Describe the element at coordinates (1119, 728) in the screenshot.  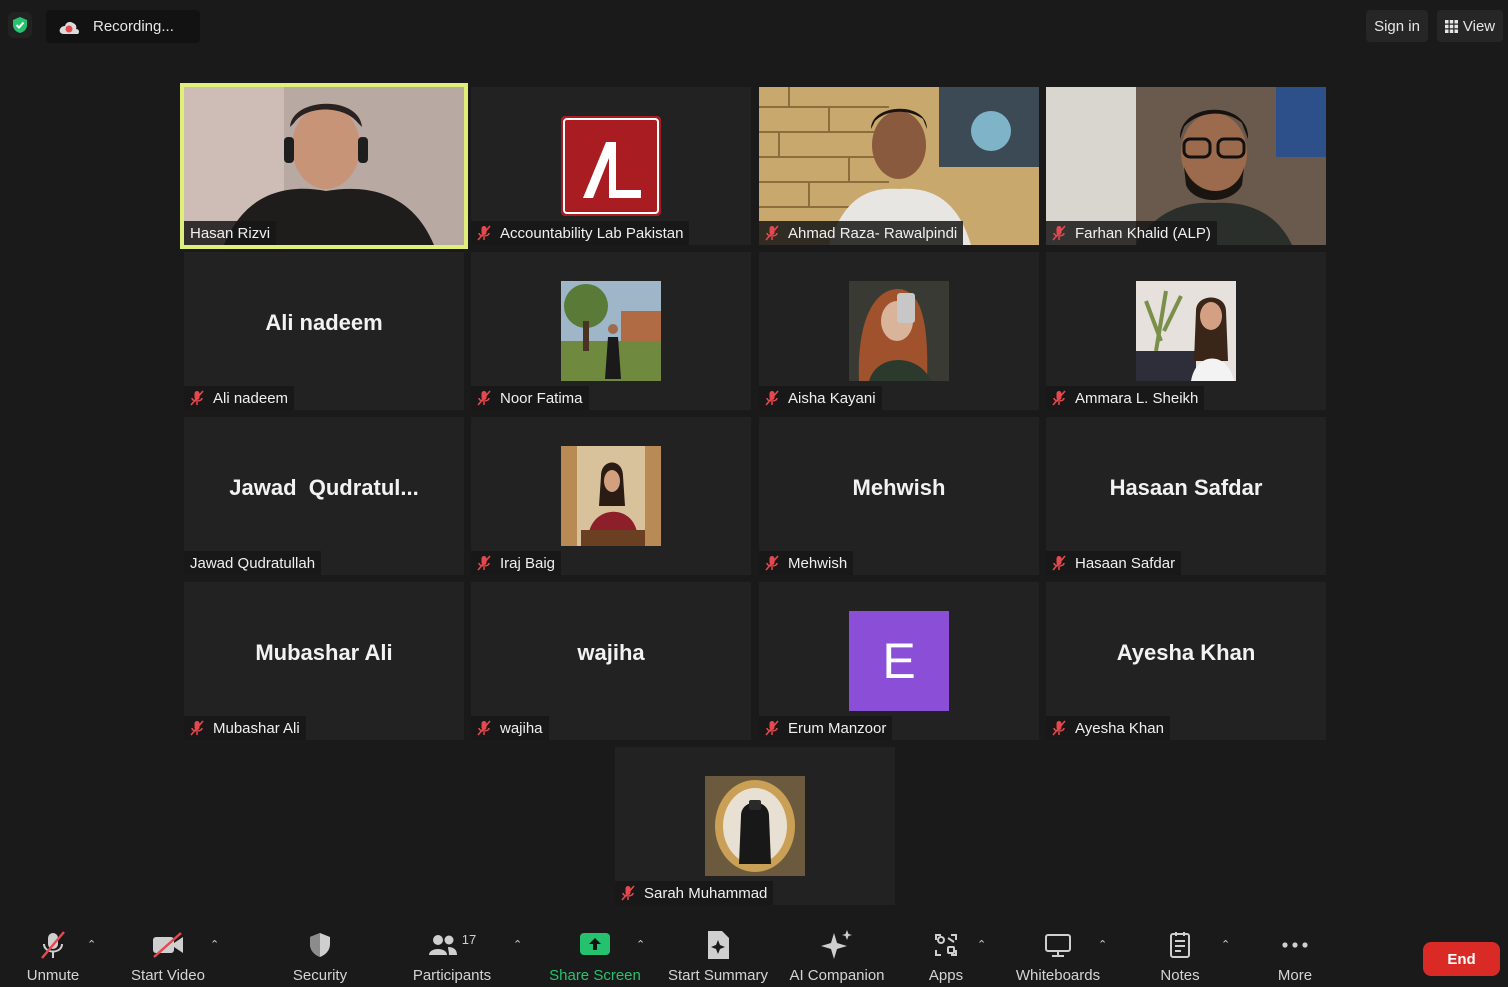
I see `participant-name: Ayesha Khan` at that location.